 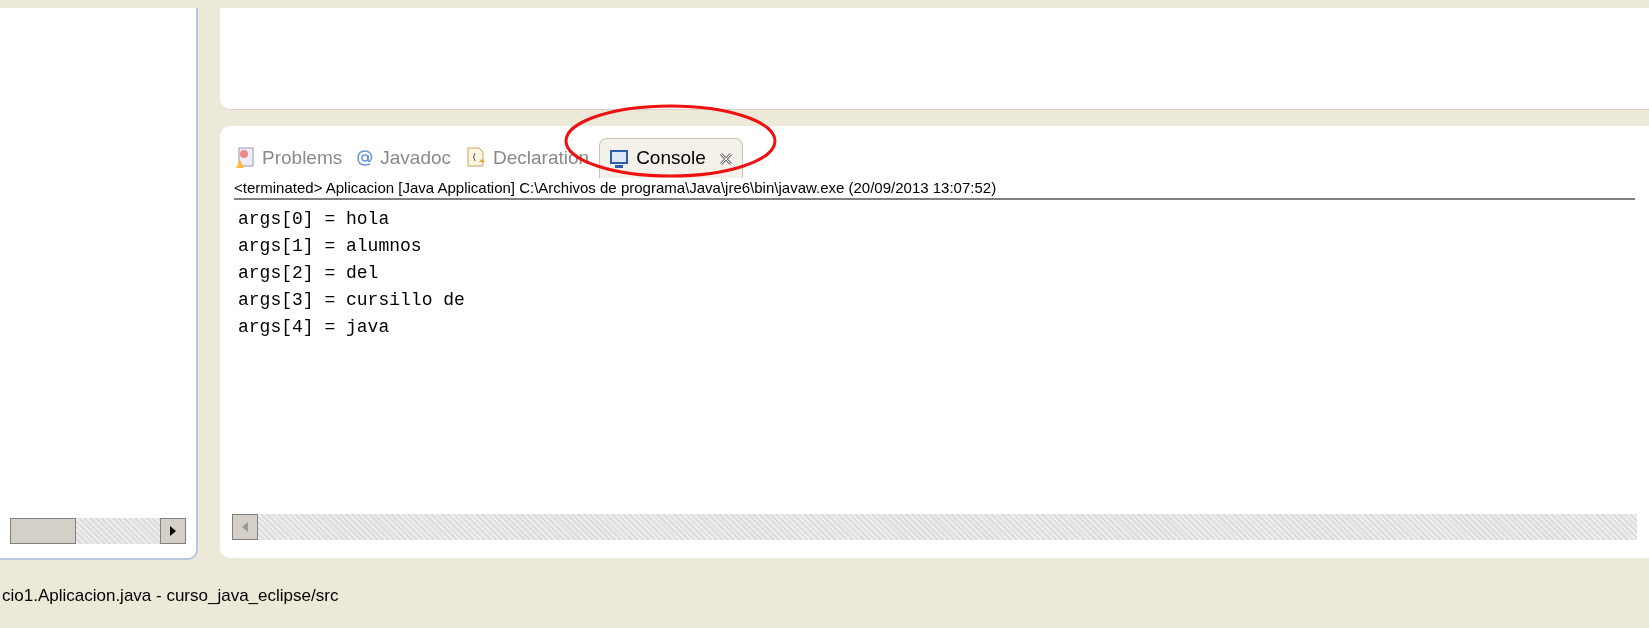 I want to click on scrollbar-thumb, so click(x=43, y=531).